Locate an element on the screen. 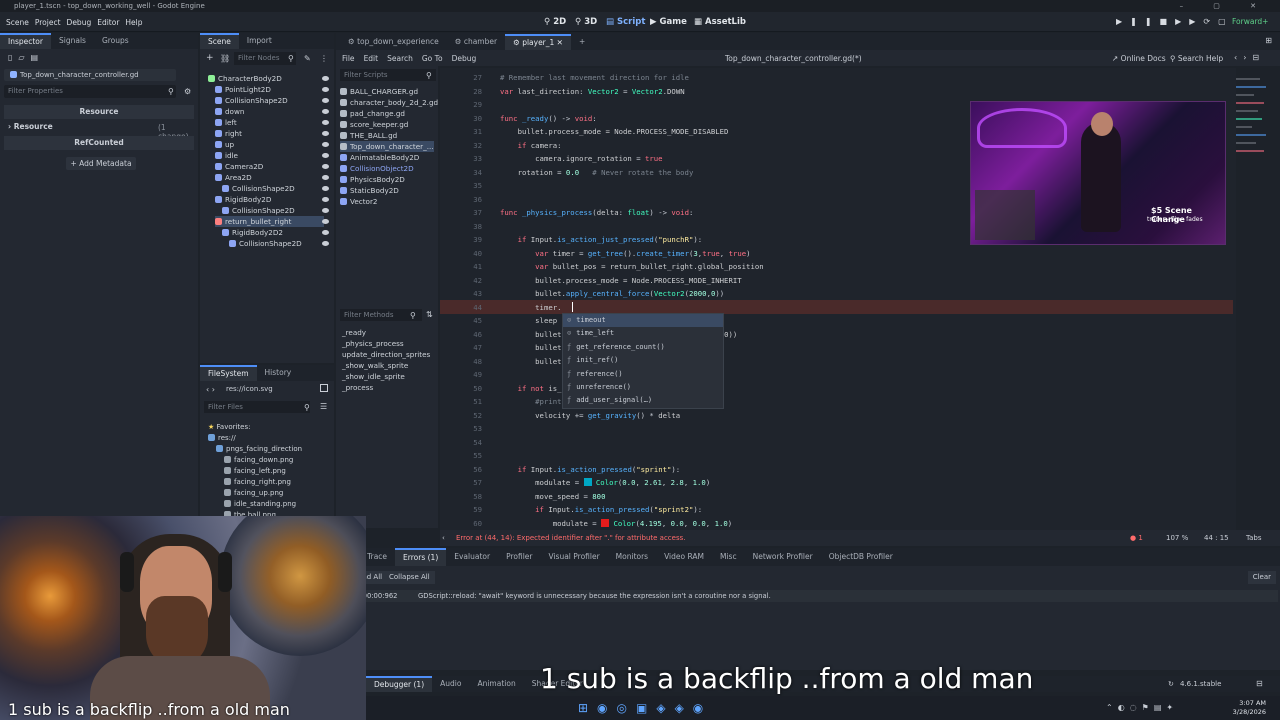 This screenshot has width=1280, height=720. favorites-label: ★ Favorites: is located at coordinates (229, 427).